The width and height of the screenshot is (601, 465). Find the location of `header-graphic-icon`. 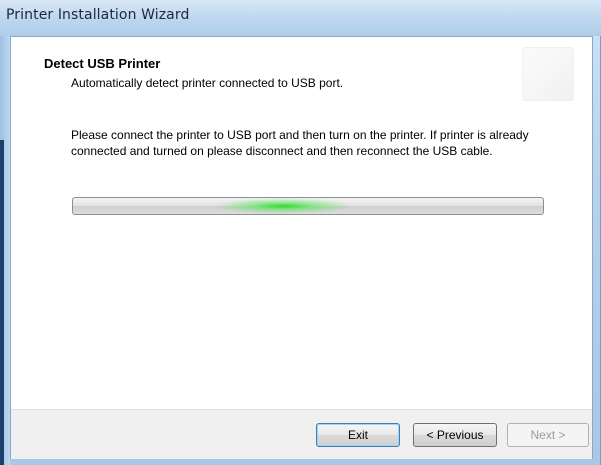

header-graphic-icon is located at coordinates (548, 74).